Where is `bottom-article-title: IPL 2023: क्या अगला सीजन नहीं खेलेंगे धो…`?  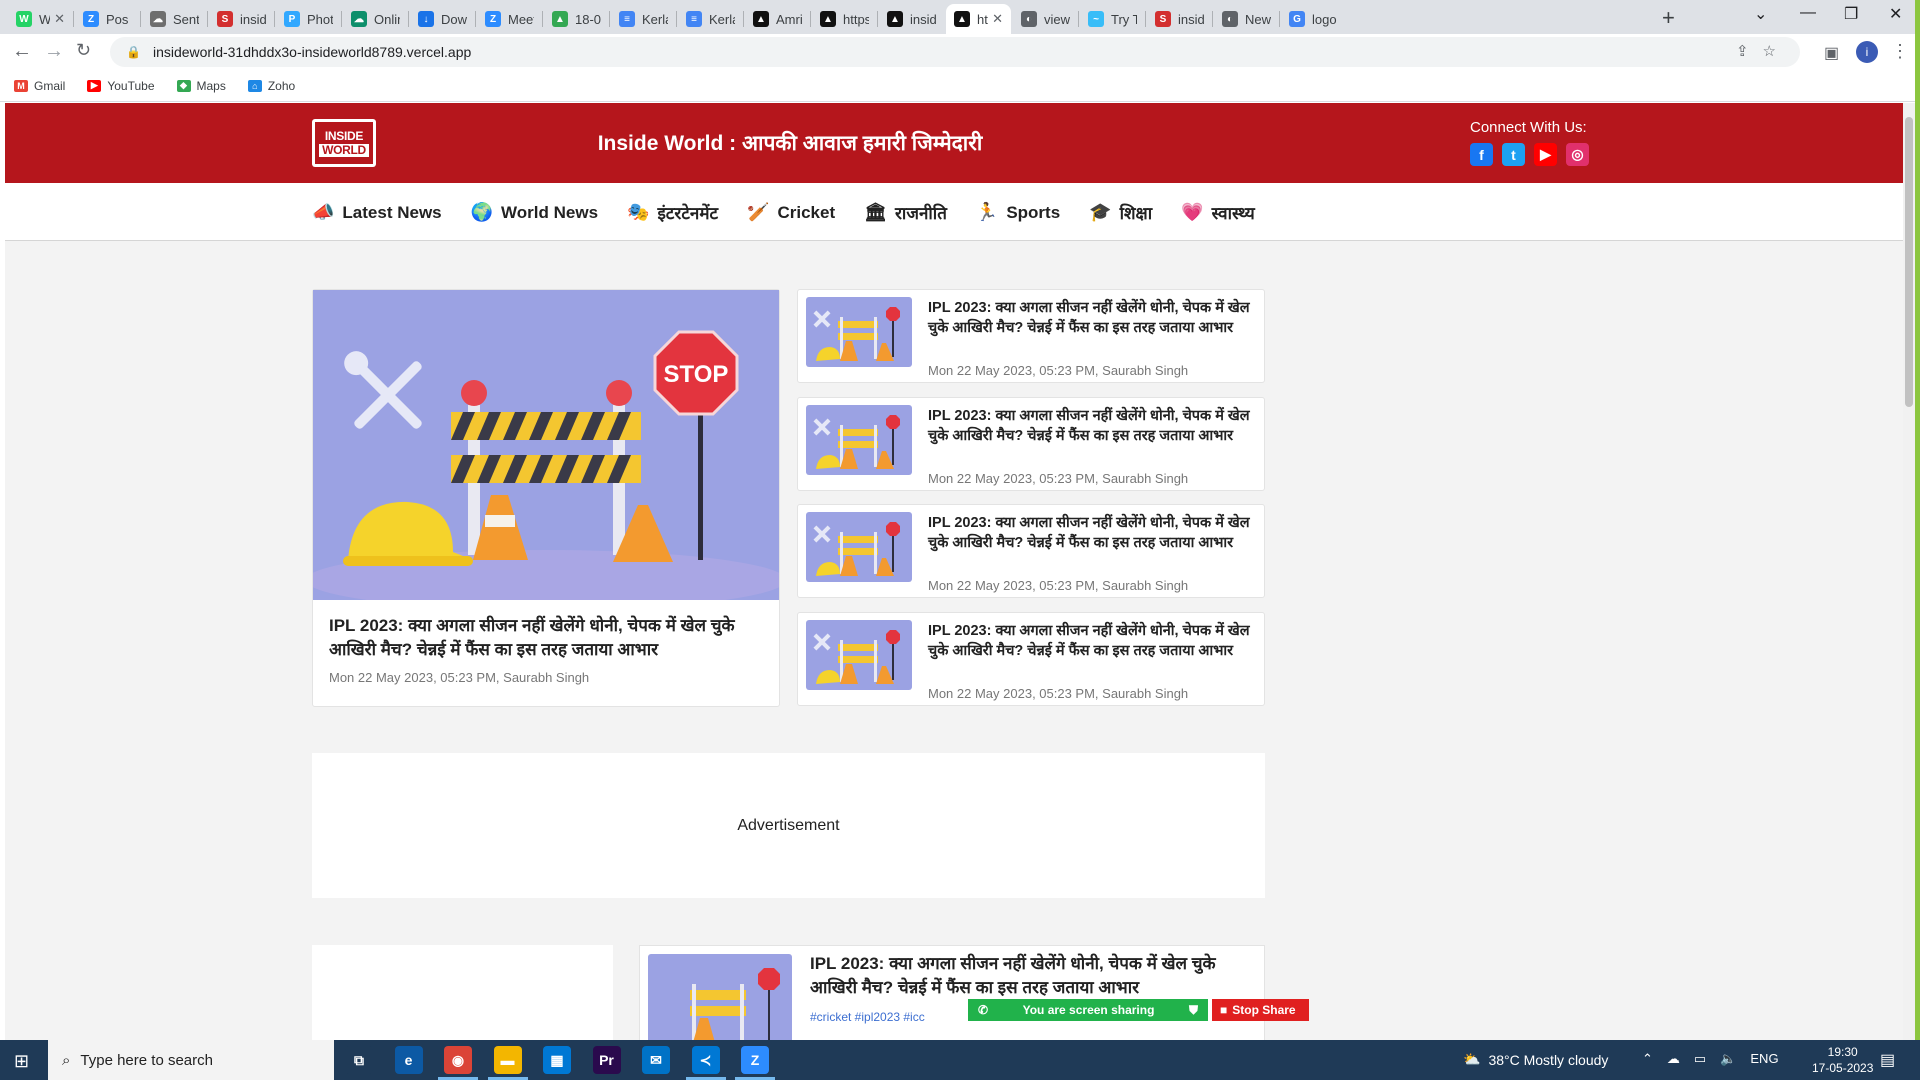 bottom-article-title: IPL 2023: क्या अगला सीजन नहीं खेलेंगे धो… is located at coordinates (1030, 976).